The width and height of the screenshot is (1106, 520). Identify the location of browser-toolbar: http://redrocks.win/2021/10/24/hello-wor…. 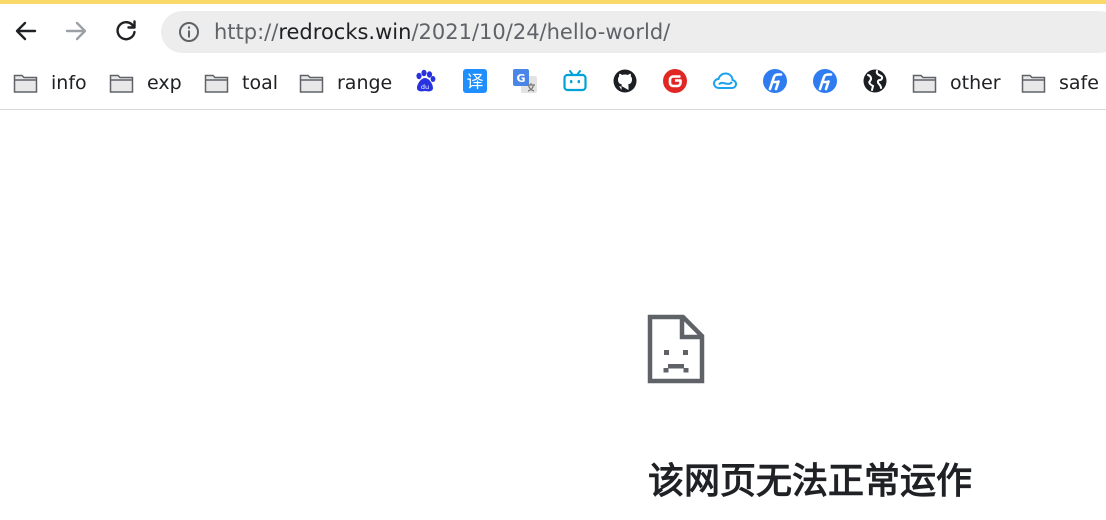
(553, 31).